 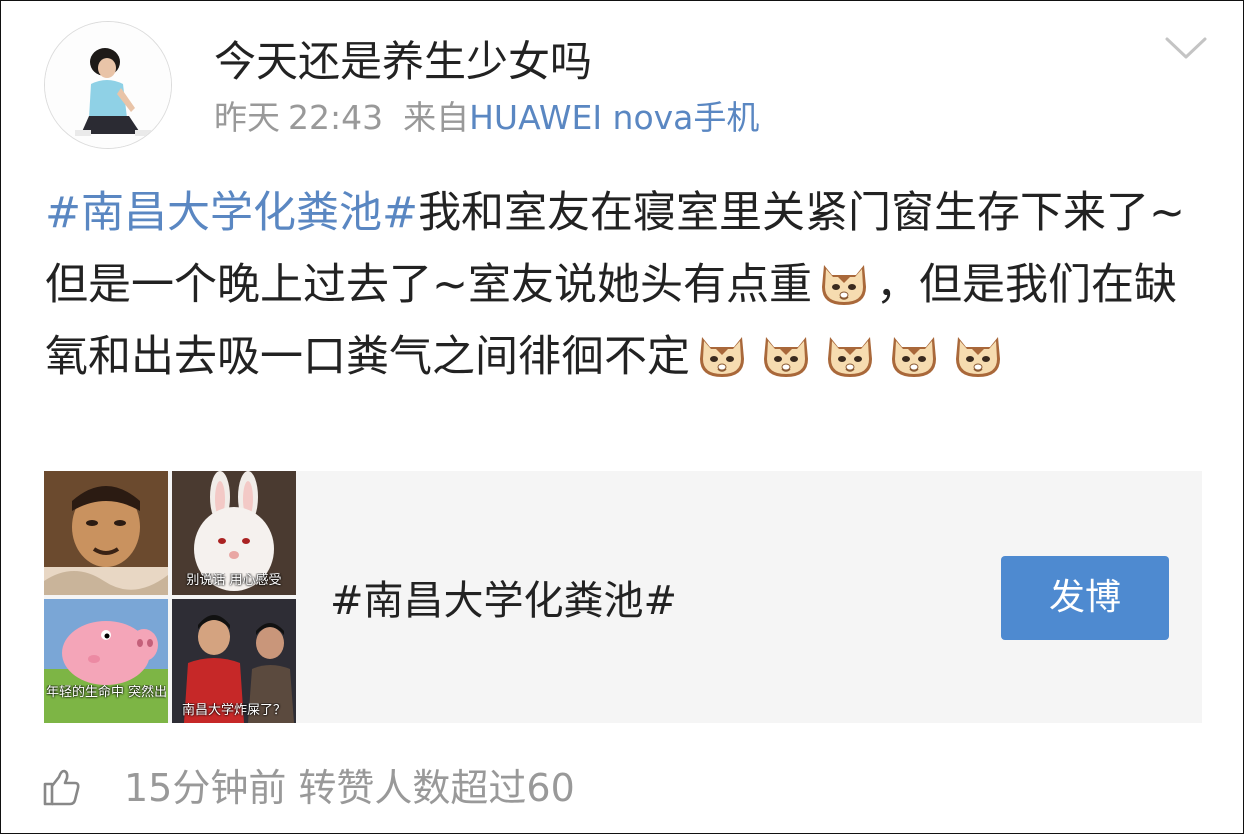 I want to click on post-stats: 15分钟前 转赞人数超过60, so click(x=349, y=788).